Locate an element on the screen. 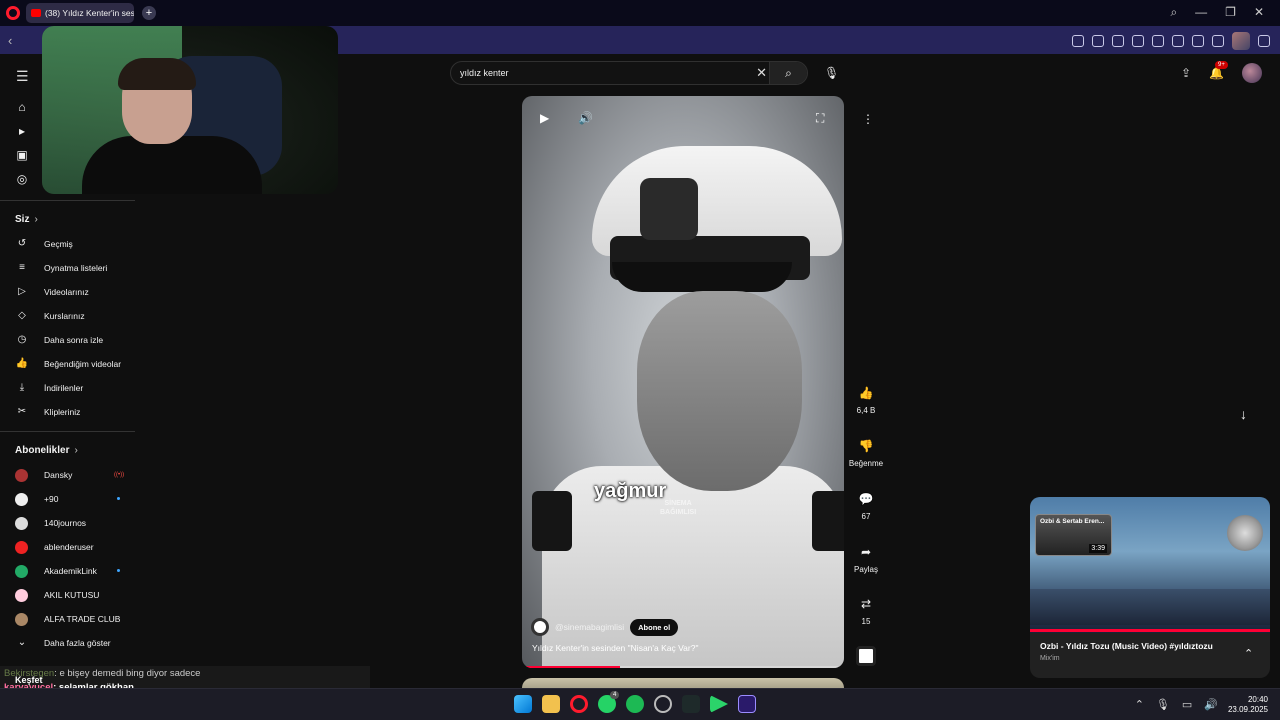 The width and height of the screenshot is (1280, 720). maximize-icon: ❐ is located at coordinates (1230, 12).